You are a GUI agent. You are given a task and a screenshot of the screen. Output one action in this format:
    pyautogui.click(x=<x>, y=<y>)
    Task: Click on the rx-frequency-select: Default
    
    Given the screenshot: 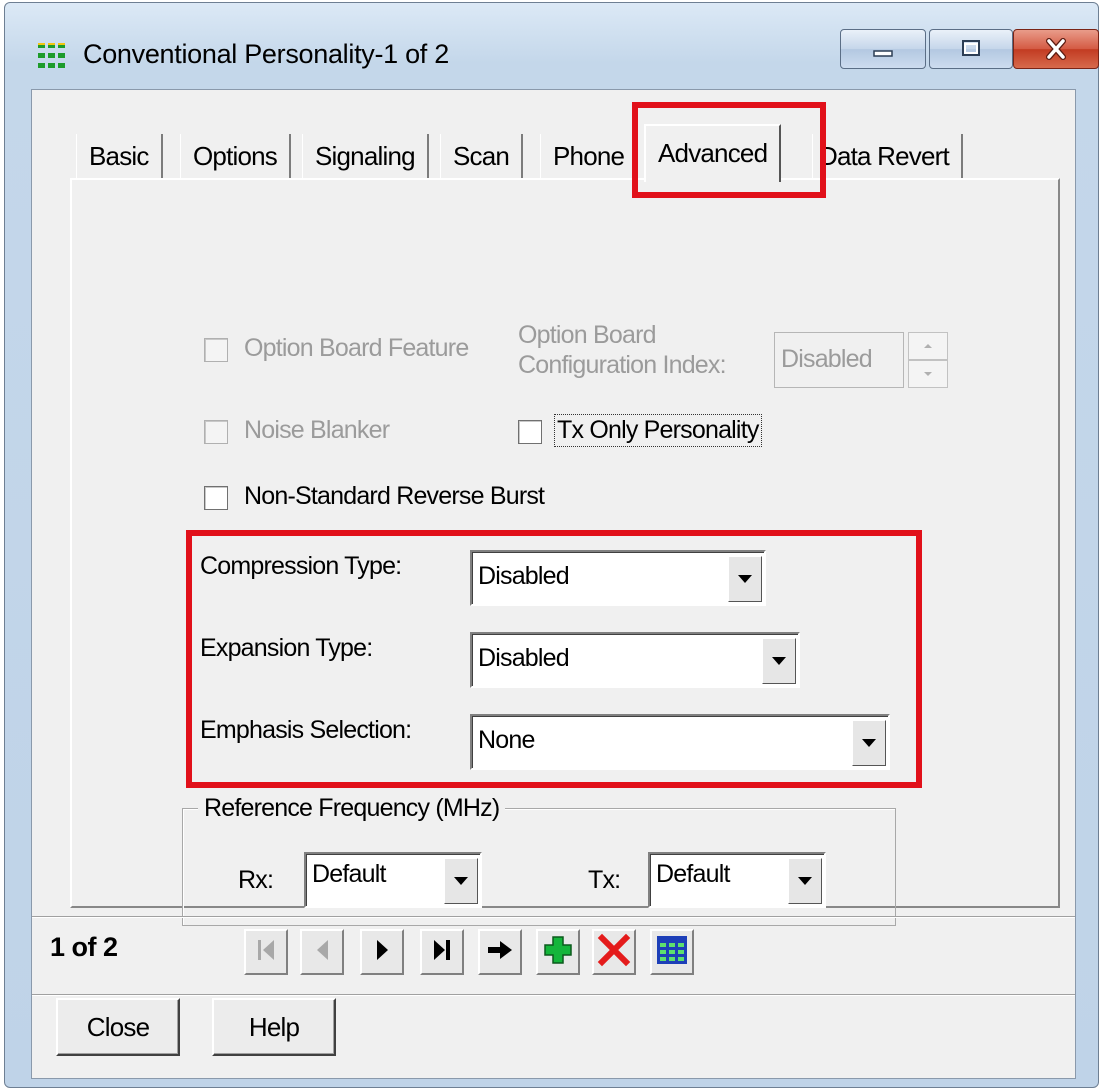 What is the action you would take?
    pyautogui.click(x=393, y=880)
    